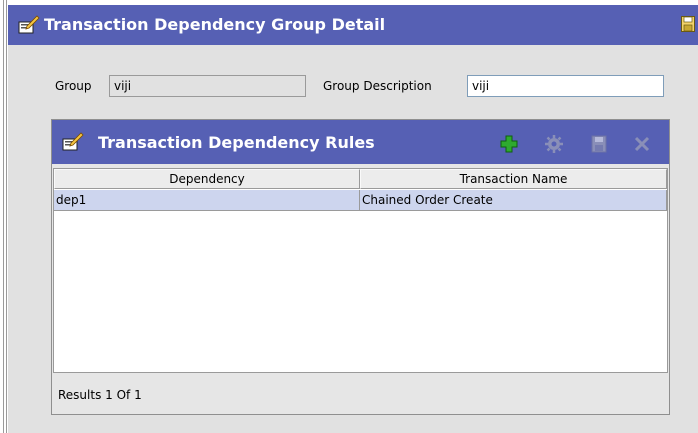 This screenshot has width=698, height=433. I want to click on group-field, so click(207, 86).